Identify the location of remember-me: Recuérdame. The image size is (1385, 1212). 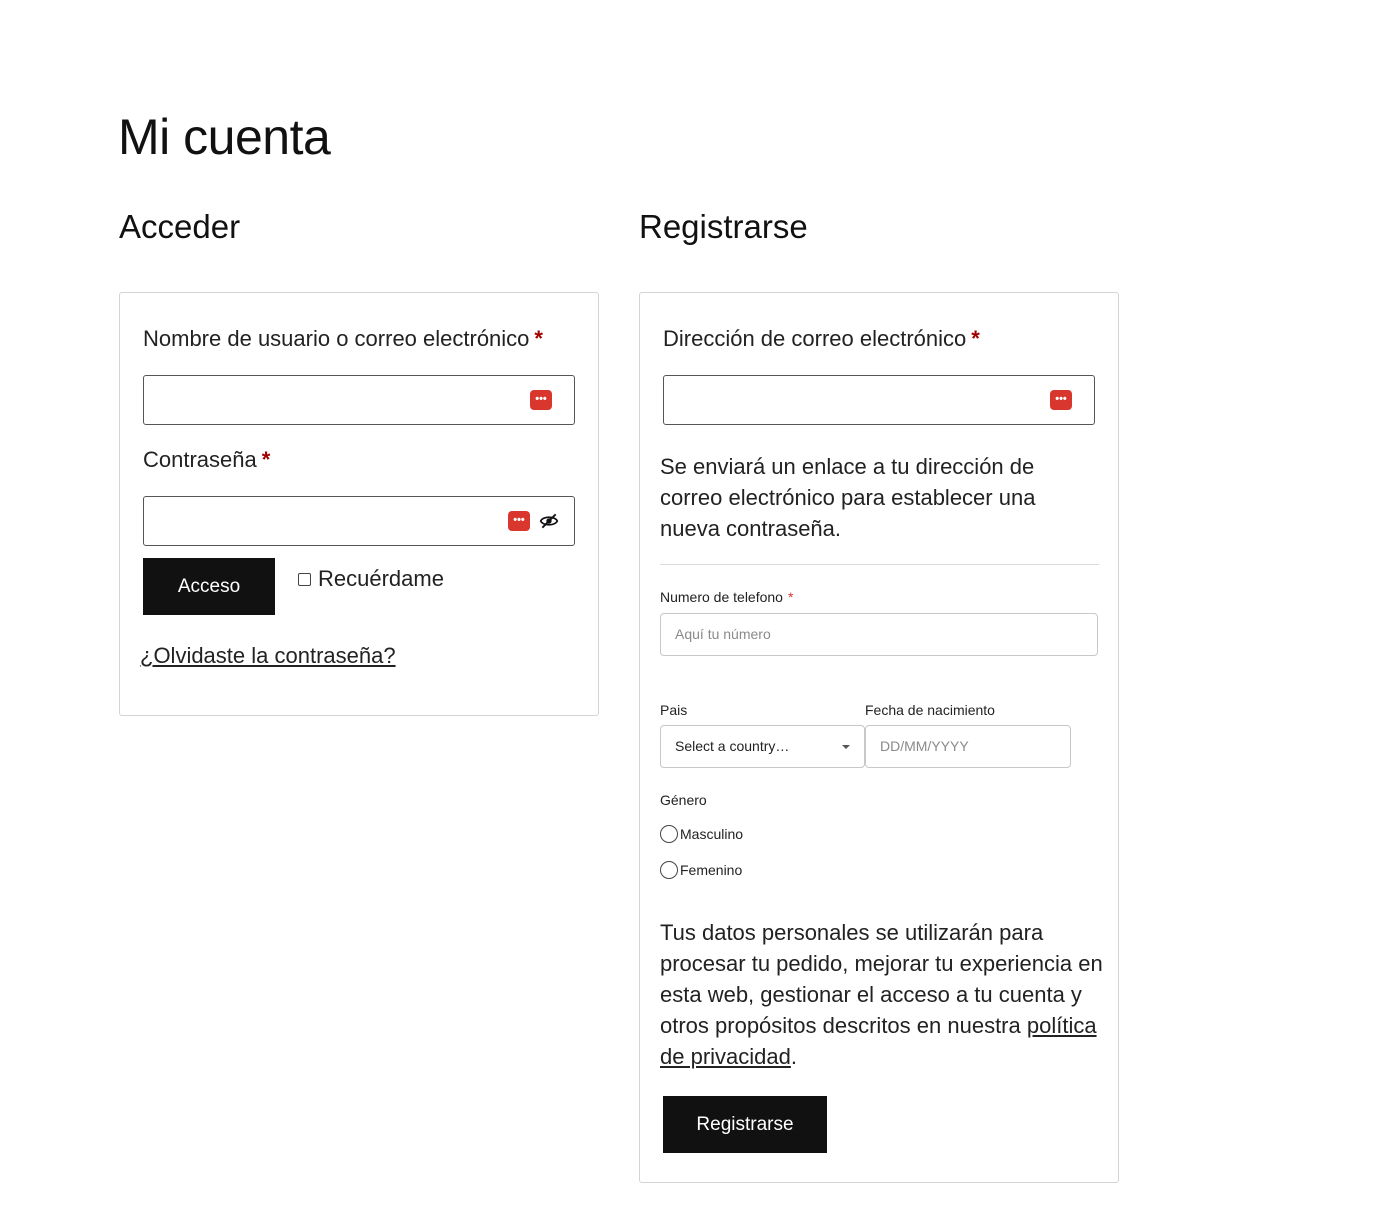
(371, 579).